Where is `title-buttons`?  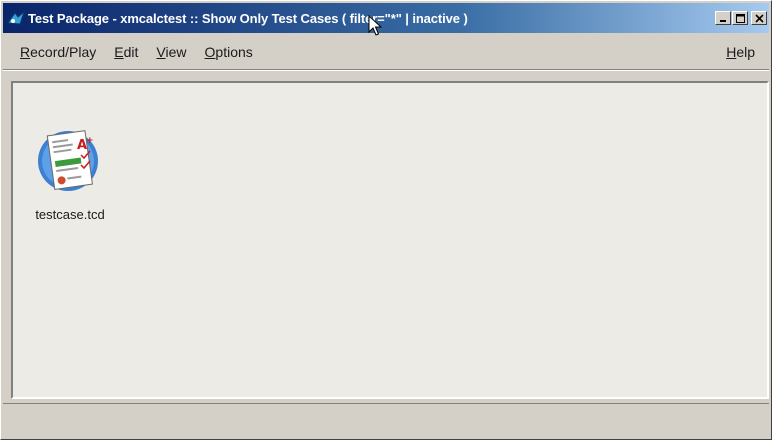
title-buttons is located at coordinates (740, 18).